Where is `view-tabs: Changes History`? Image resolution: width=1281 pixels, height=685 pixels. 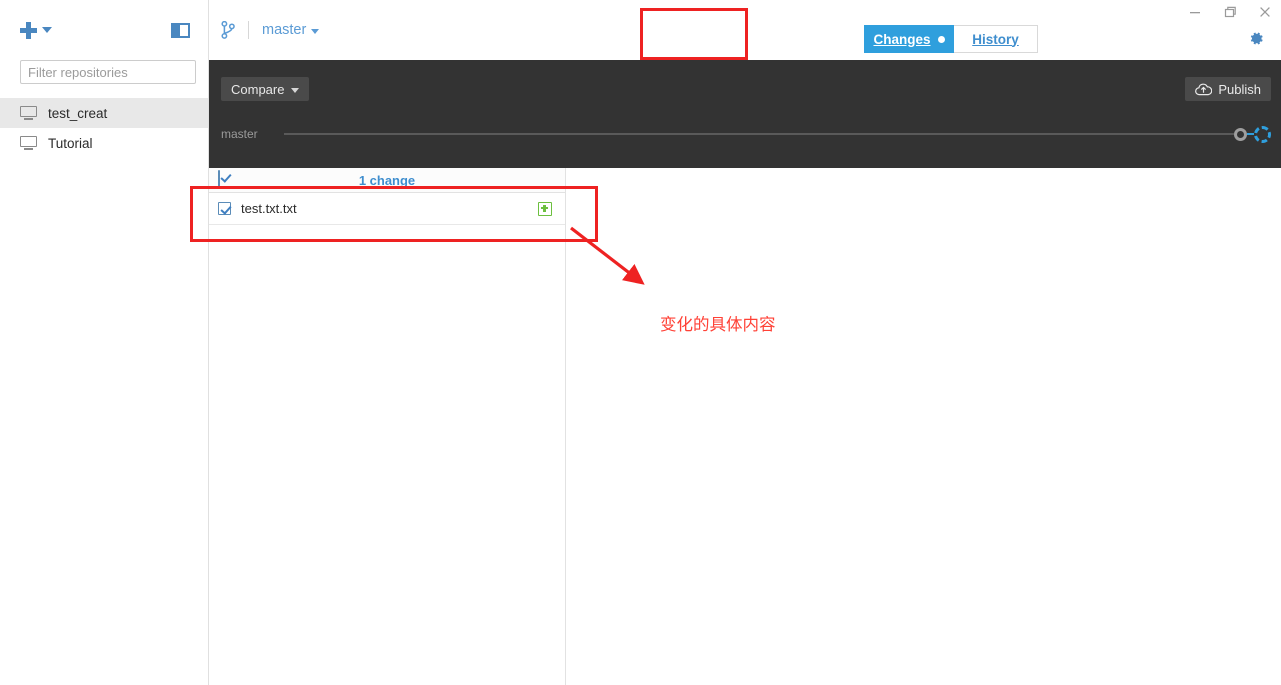
view-tabs: Changes History is located at coordinates (951, 39).